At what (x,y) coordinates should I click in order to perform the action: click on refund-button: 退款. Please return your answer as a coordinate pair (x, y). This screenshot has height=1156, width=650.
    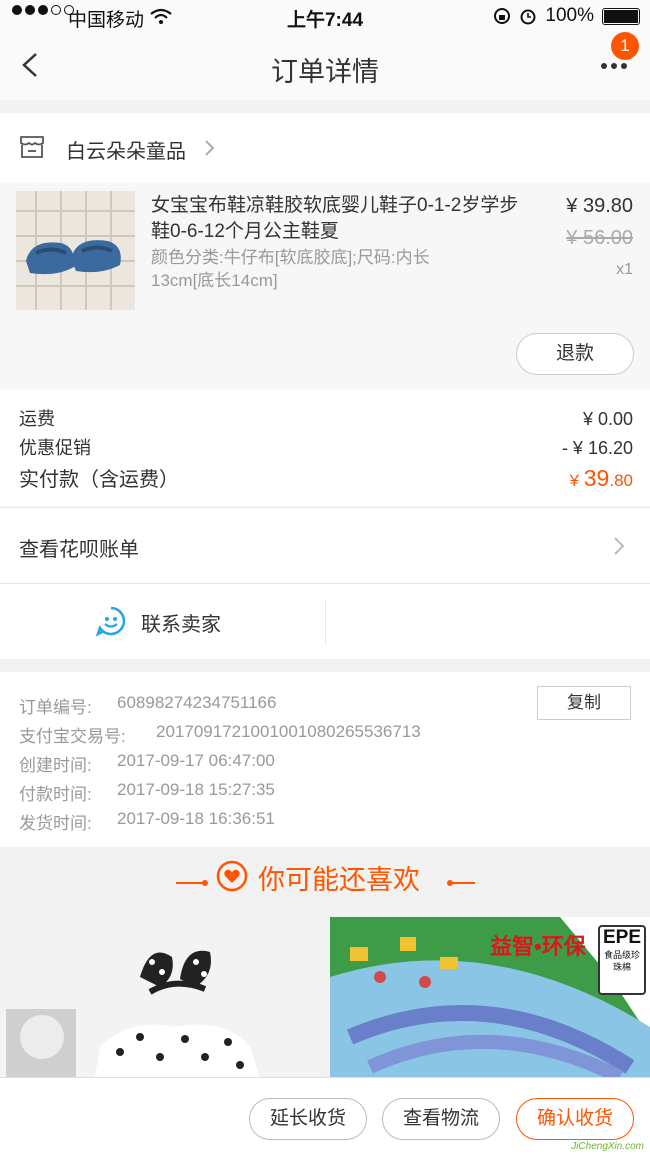
    Looking at the image, I should click on (575, 354).